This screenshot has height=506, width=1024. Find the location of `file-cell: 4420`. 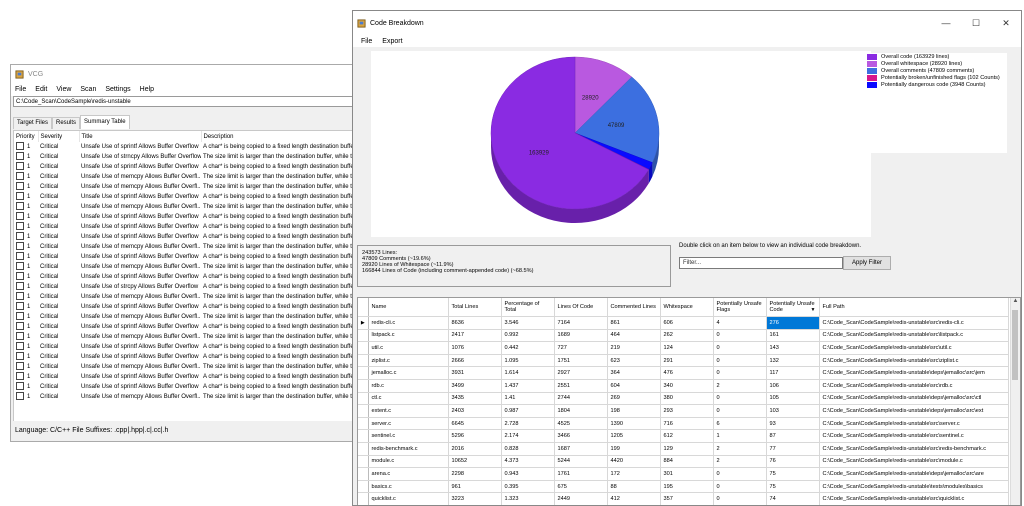

file-cell: 4420 is located at coordinates (634, 462).